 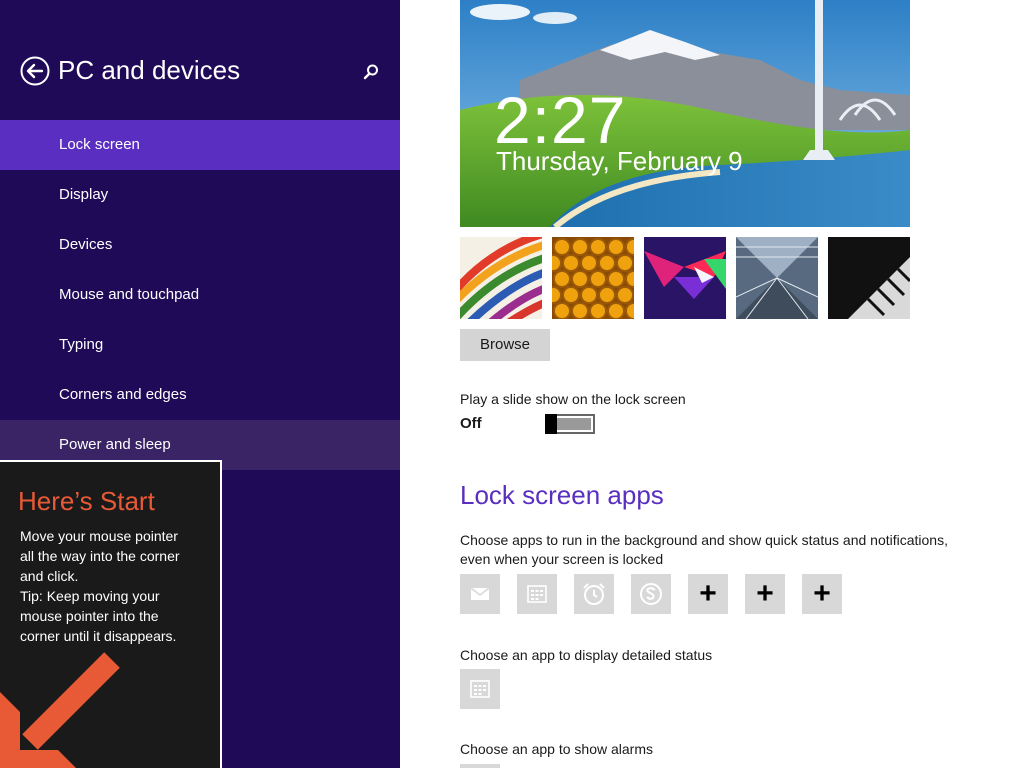 I want to click on sidebar-header: PC and devices, so click(x=200, y=71).